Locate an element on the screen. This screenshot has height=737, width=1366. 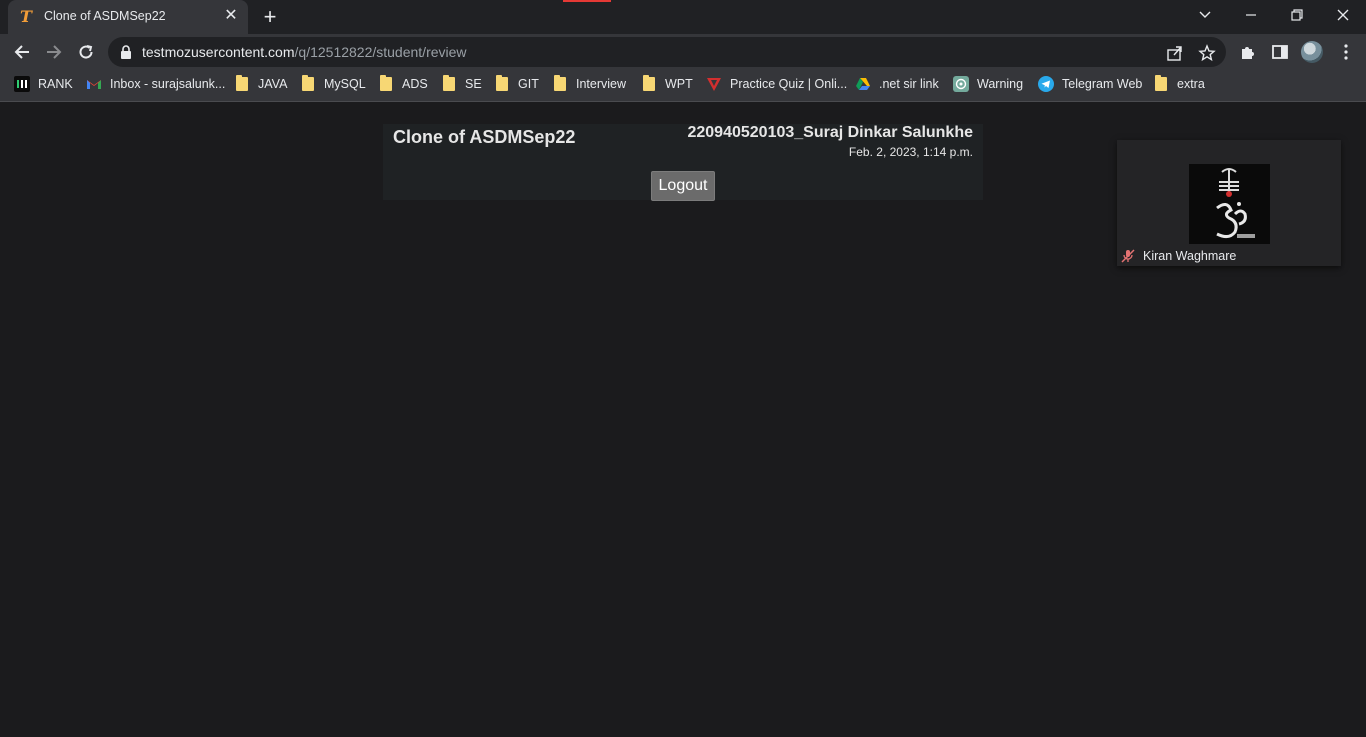
share-icon is located at coordinates (1175, 53).